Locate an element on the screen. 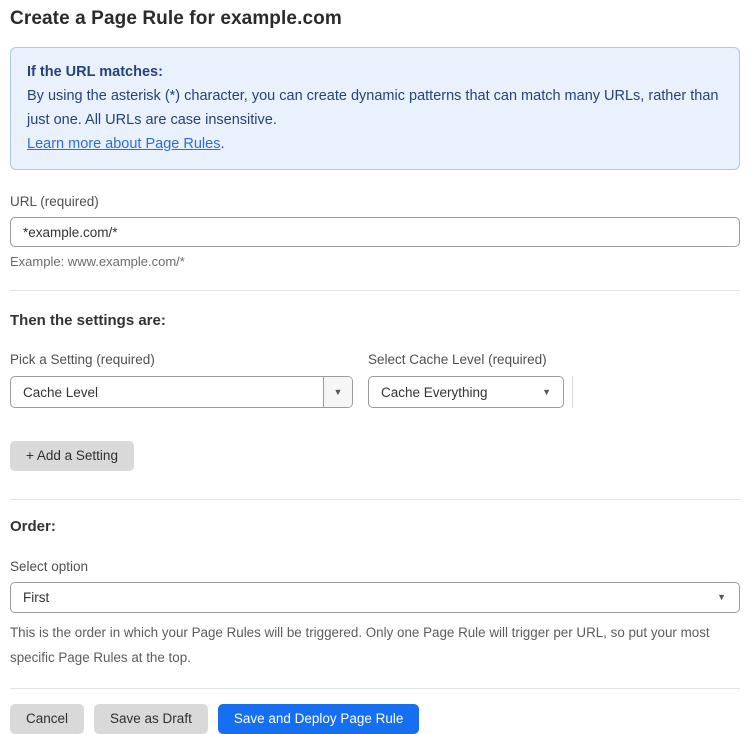 The width and height of the screenshot is (750, 734). settings-heading: Then the settings are: is located at coordinates (88, 320).